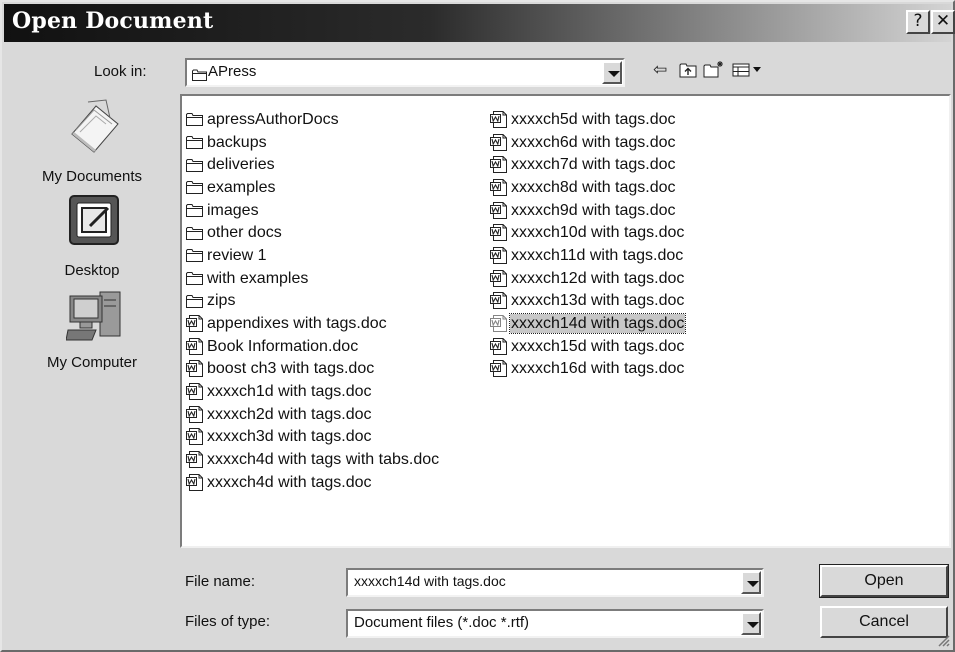 The height and width of the screenshot is (652, 955). I want to click on list-item: backups, so click(312, 142).